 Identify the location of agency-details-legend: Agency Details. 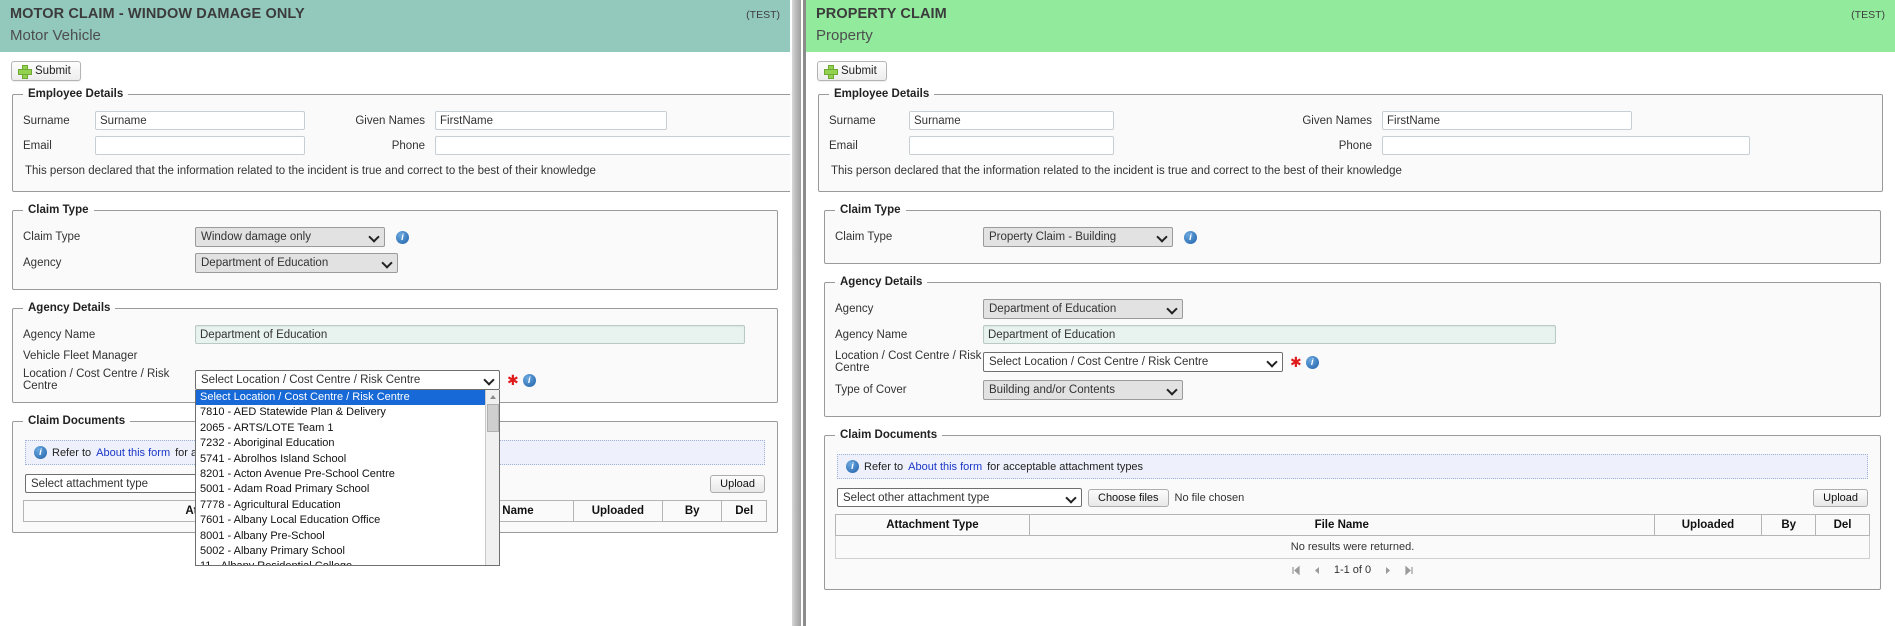
(881, 282).